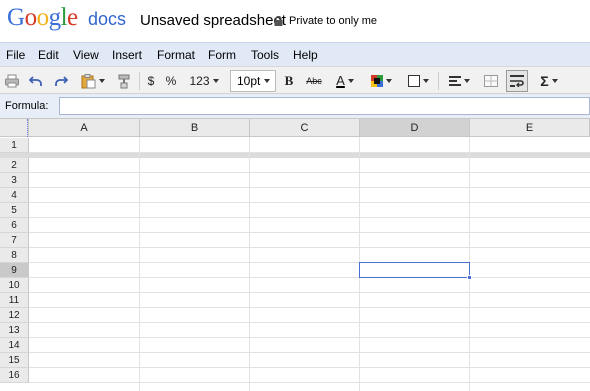 The height and width of the screenshot is (391, 590). I want to click on redo-icon, so click(61, 81).